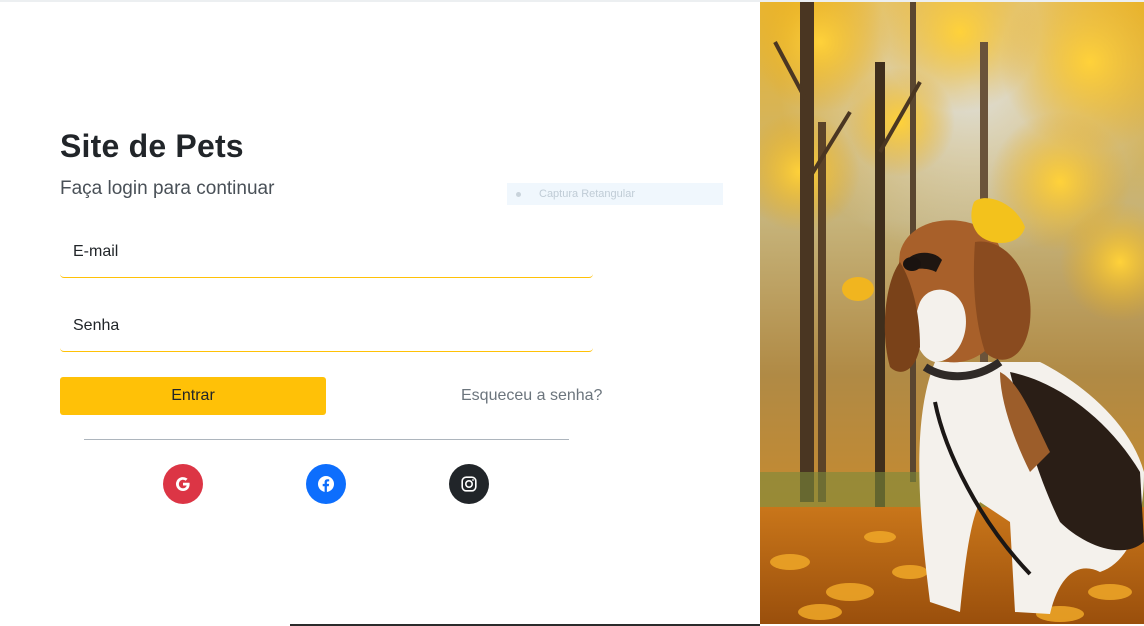 The image size is (1144, 626). What do you see at coordinates (152, 146) in the screenshot?
I see `page-title: Site de Pets` at bounding box center [152, 146].